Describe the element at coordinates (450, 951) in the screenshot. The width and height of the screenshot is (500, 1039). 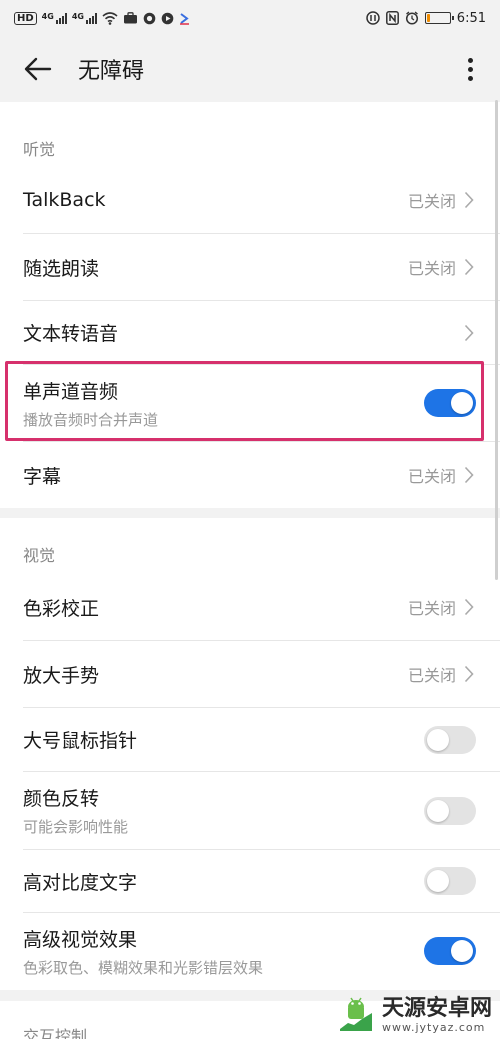
I see `visual-effects-toggle` at that location.